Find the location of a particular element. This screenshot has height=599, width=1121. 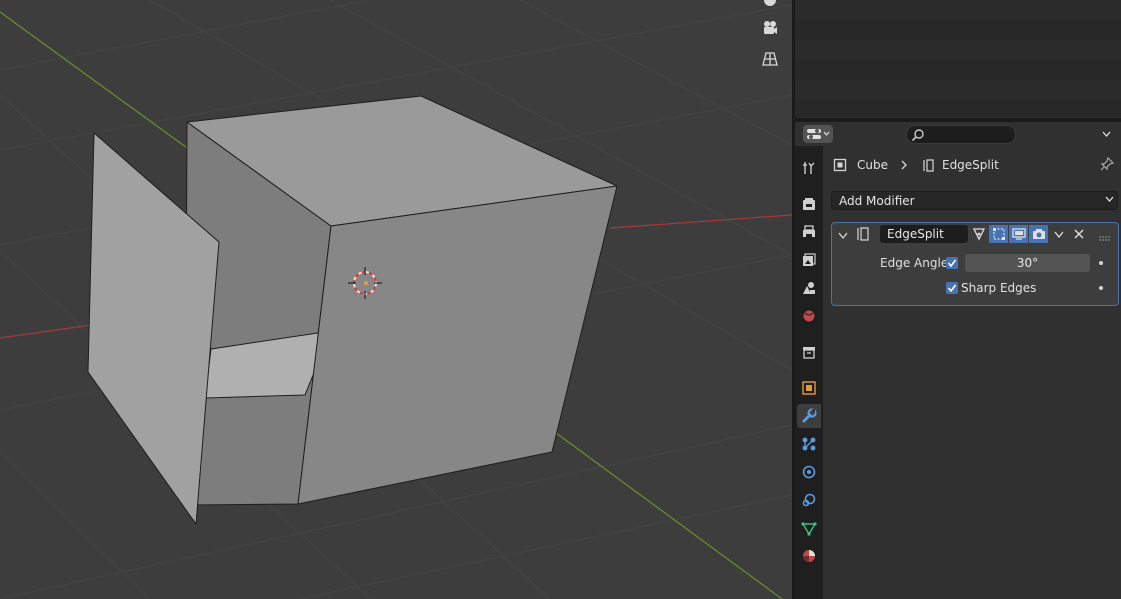

edit-mode-cage-toggle is located at coordinates (978, 234).